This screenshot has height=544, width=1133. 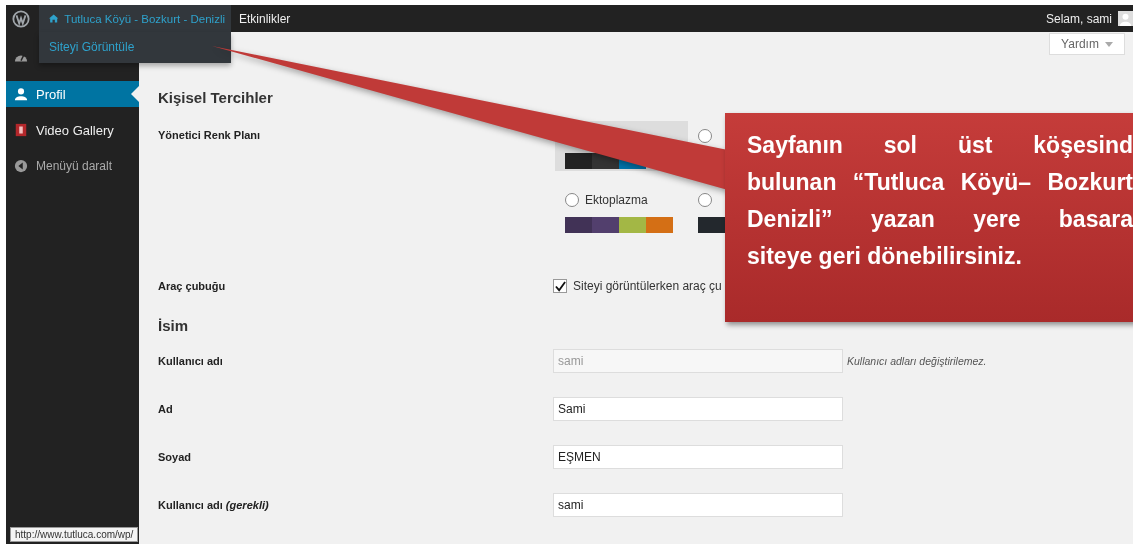 I want to click on callout-text: bulunan “Tutluca Köyü– Bozkurt, so click(x=940, y=182).